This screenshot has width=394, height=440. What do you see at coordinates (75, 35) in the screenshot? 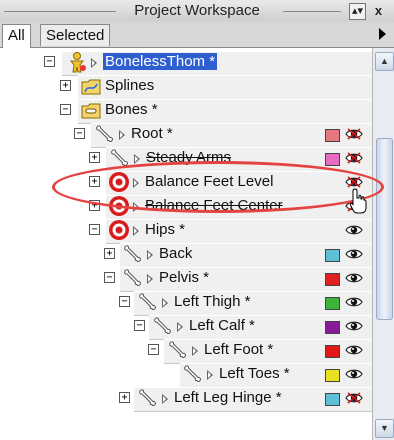
I see `tab-selected: Selected` at bounding box center [75, 35].